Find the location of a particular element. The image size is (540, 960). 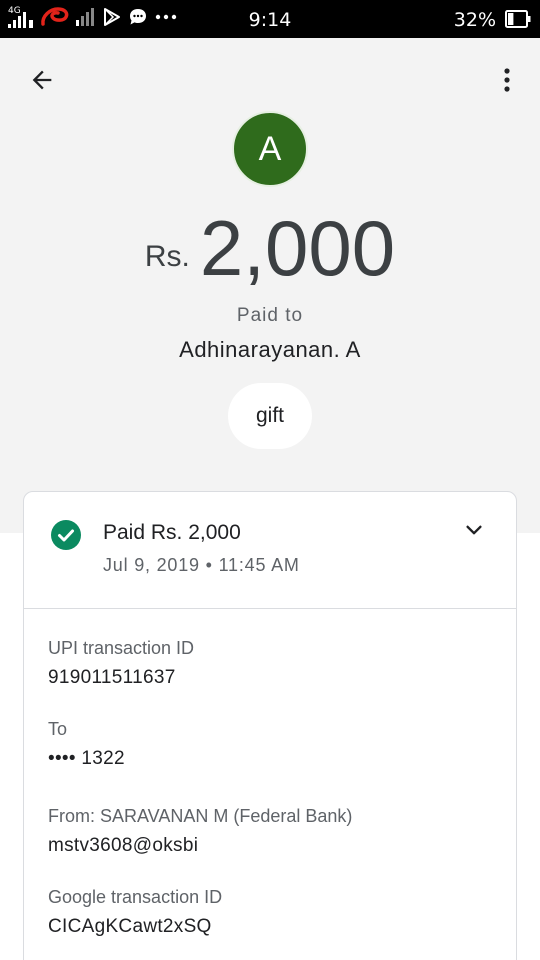

arrow-back-icon is located at coordinates (42, 82).